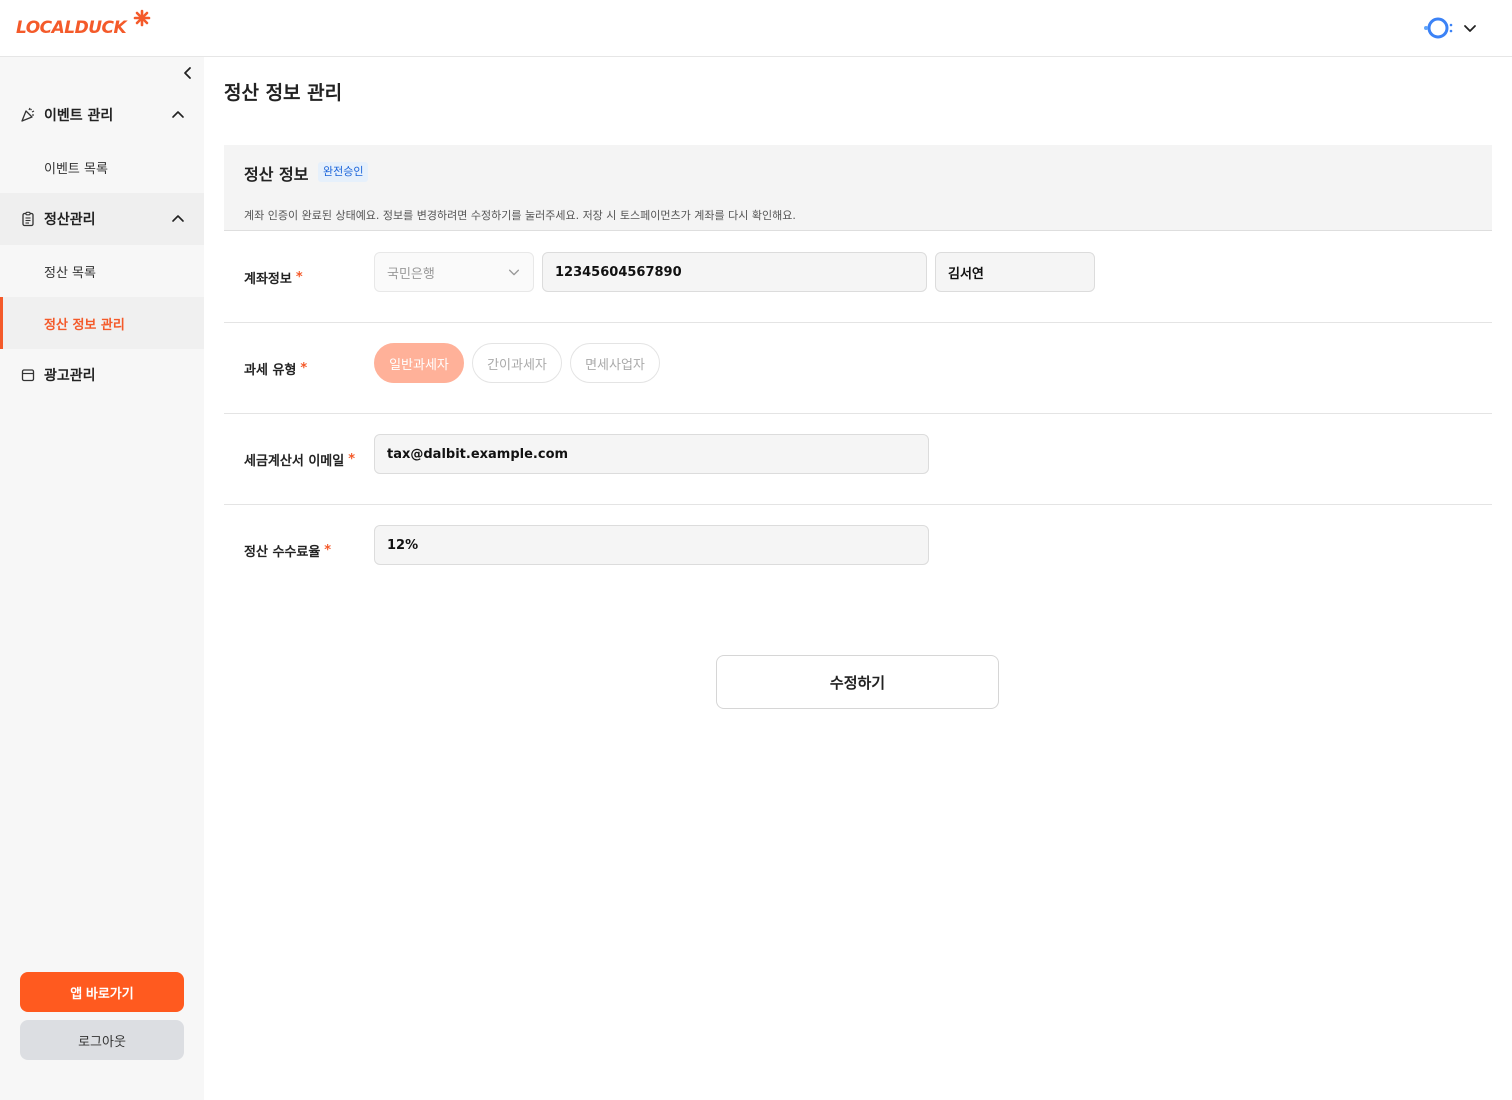 Image resolution: width=1512 pixels, height=1100 pixels. Describe the element at coordinates (857, 682) in the screenshot. I see `edit-button: 수정하기` at that location.